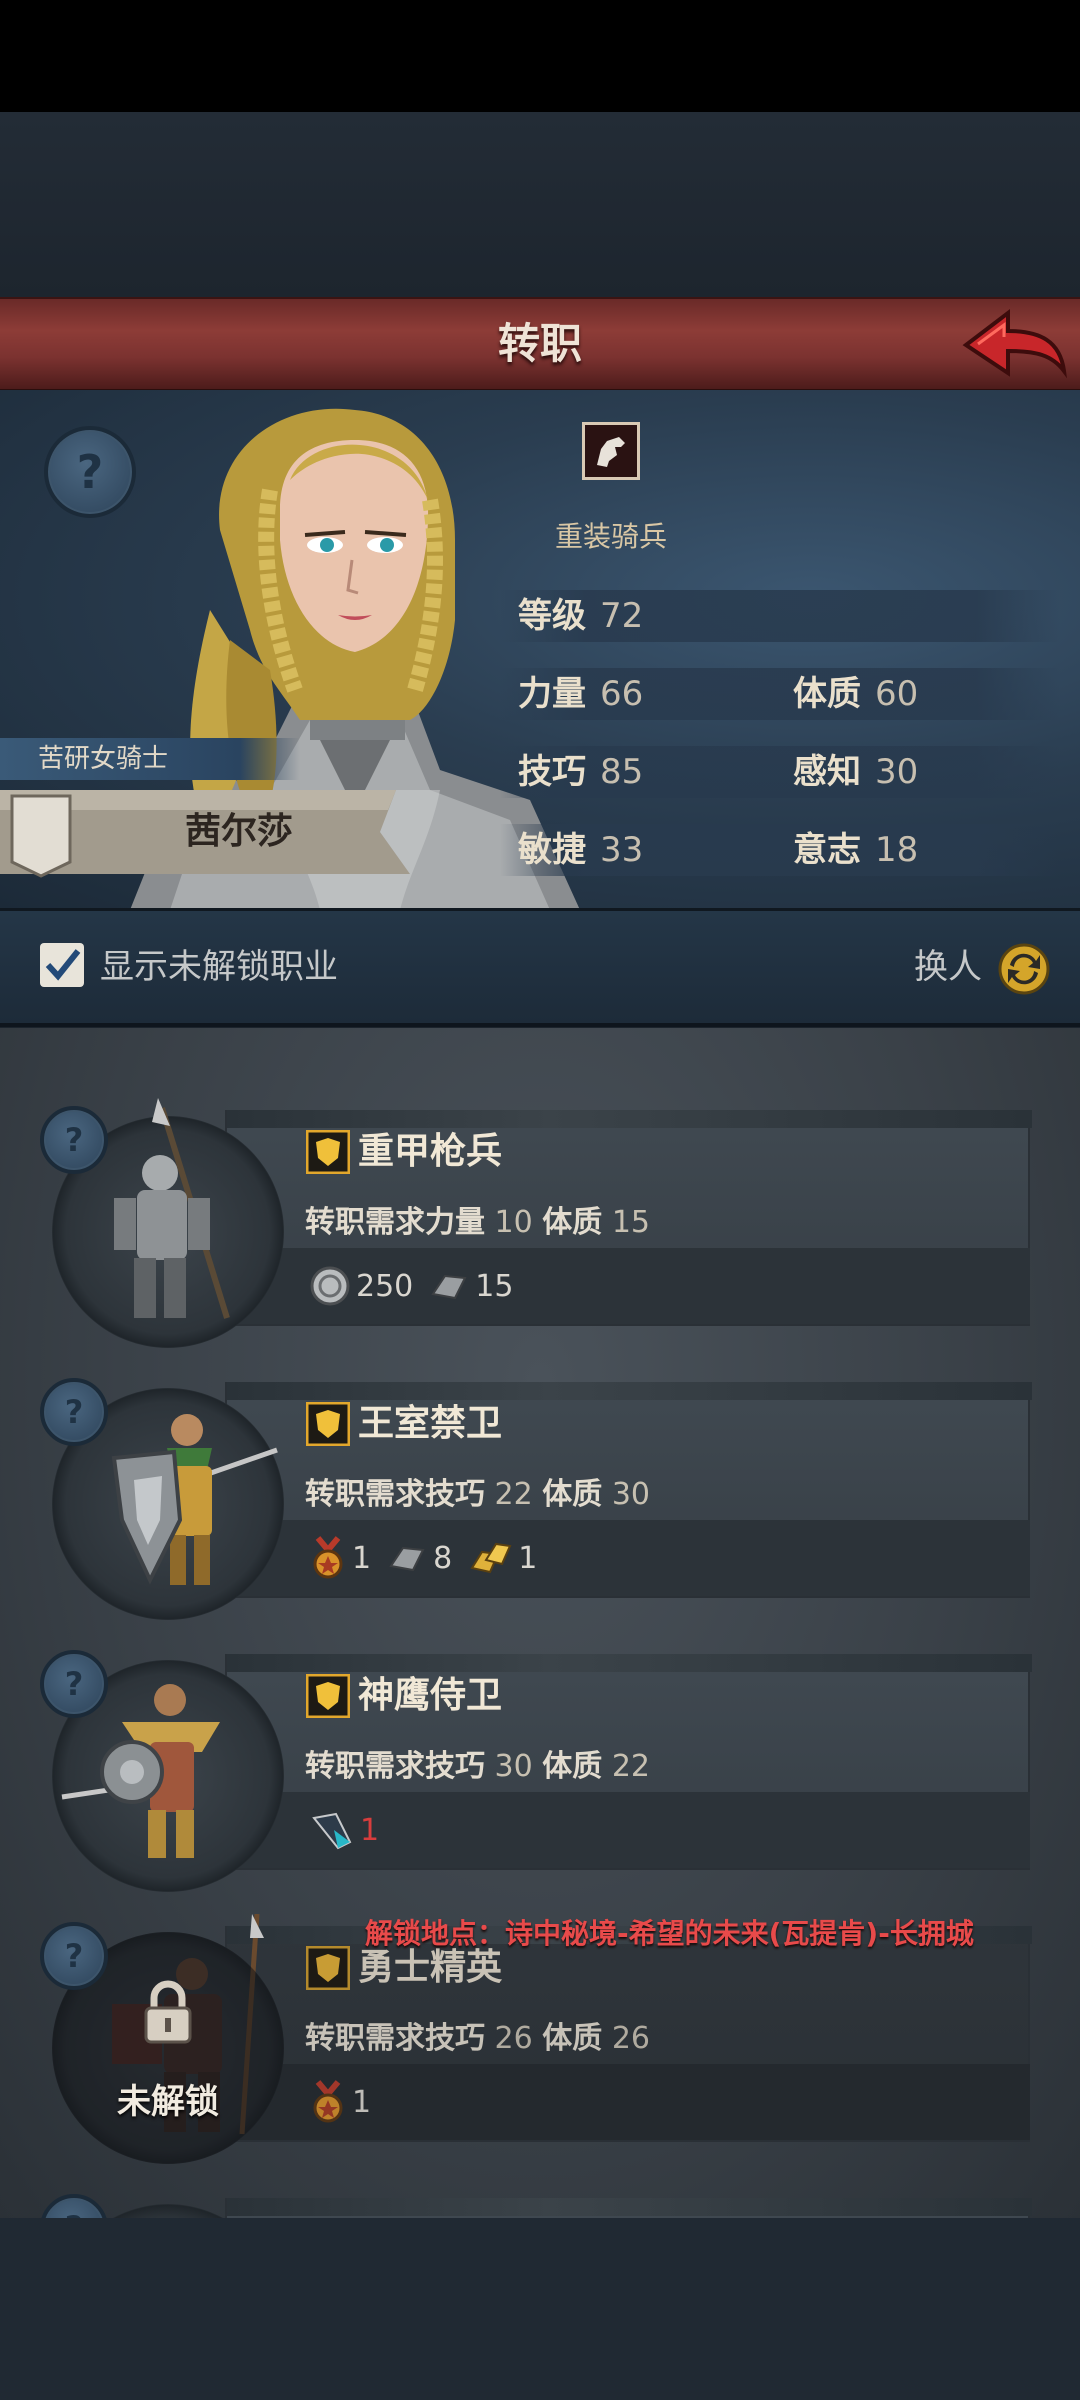 Image resolution: width=1080 pixels, height=2400 pixels. What do you see at coordinates (332, 1831) in the screenshot?
I see `crystal-shard-icon` at bounding box center [332, 1831].